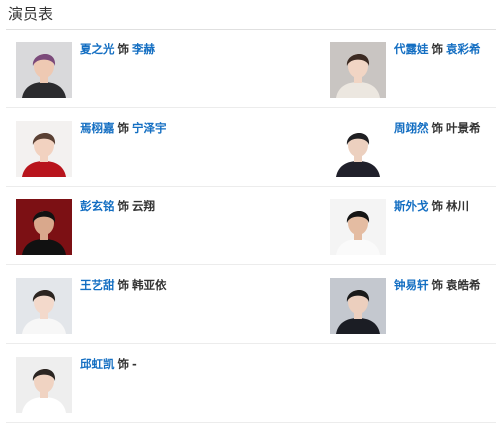 Image resolution: width=500 pixels, height=424 pixels. What do you see at coordinates (97, 364) in the screenshot?
I see `actor-name-link: 邱虹凯` at bounding box center [97, 364].